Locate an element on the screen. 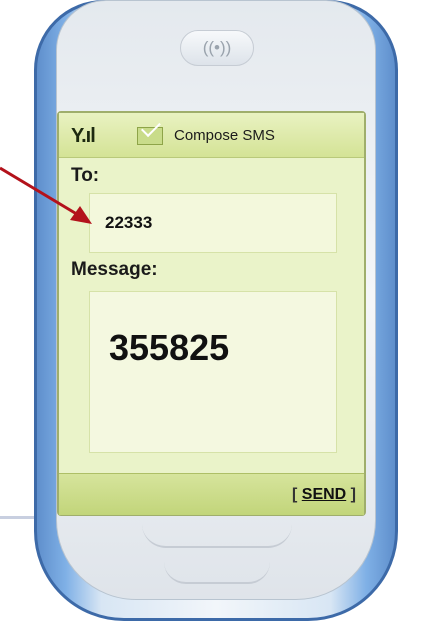 This screenshot has width=423, height=621. send-button: [ SEND ] is located at coordinates (324, 495).